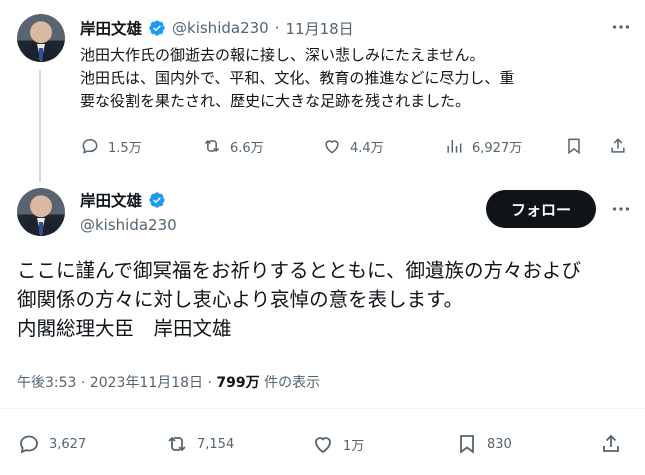 This screenshot has height=475, width=645. Describe the element at coordinates (125, 148) in the screenshot. I see `reply-count: 1.5万` at that location.